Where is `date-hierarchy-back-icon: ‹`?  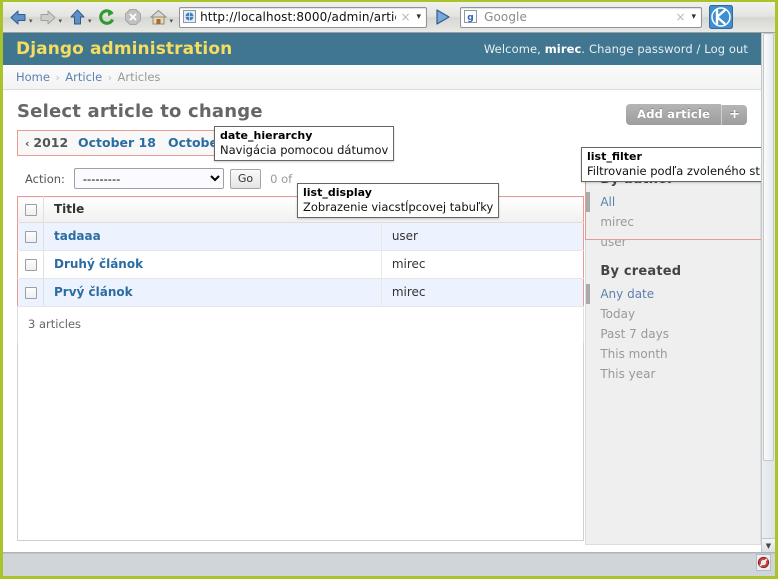 date-hierarchy-back-icon: ‹ is located at coordinates (27, 143).